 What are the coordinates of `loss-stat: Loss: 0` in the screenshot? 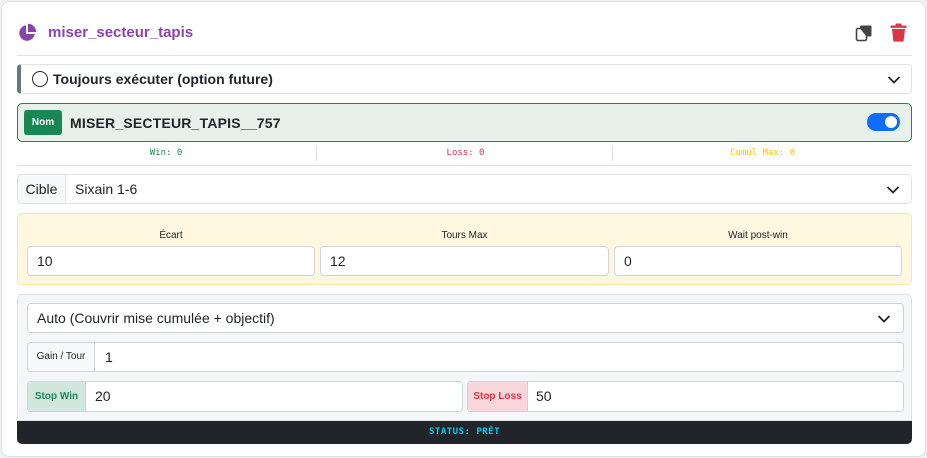 It's located at (465, 153).